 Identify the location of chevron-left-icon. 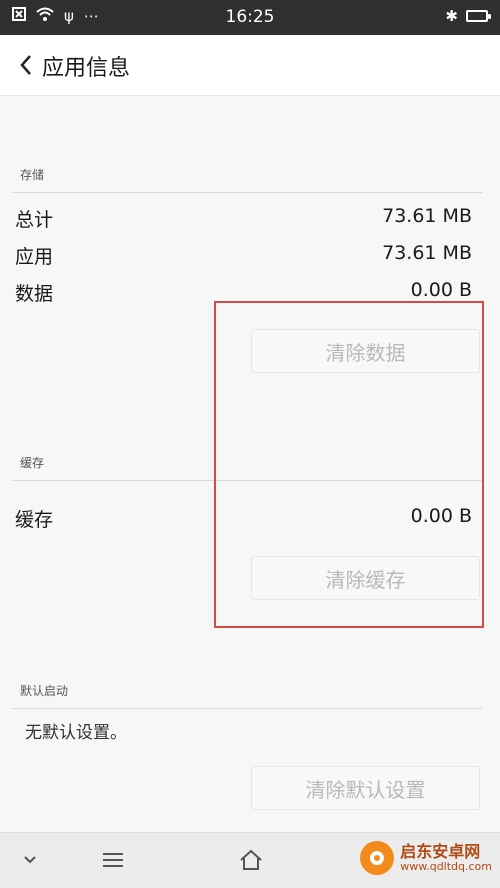
(25, 65).